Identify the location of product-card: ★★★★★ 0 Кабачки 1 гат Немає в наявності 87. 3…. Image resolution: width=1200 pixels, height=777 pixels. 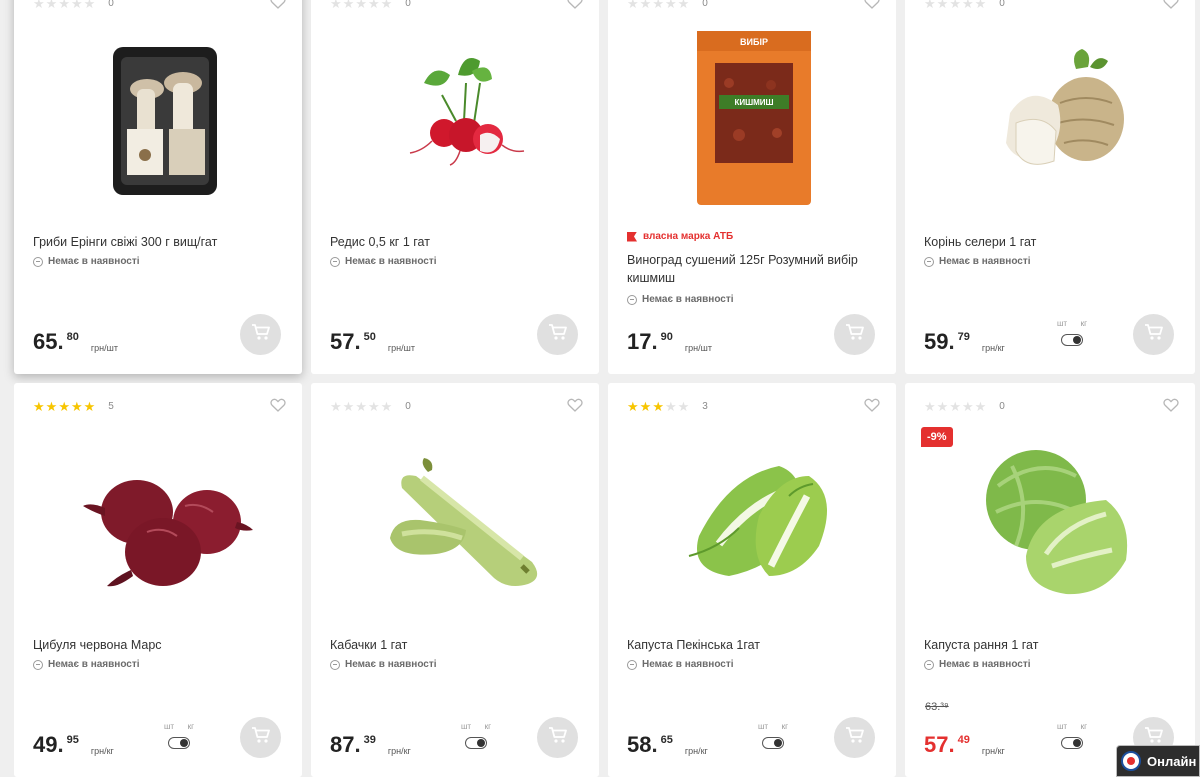
(455, 580).